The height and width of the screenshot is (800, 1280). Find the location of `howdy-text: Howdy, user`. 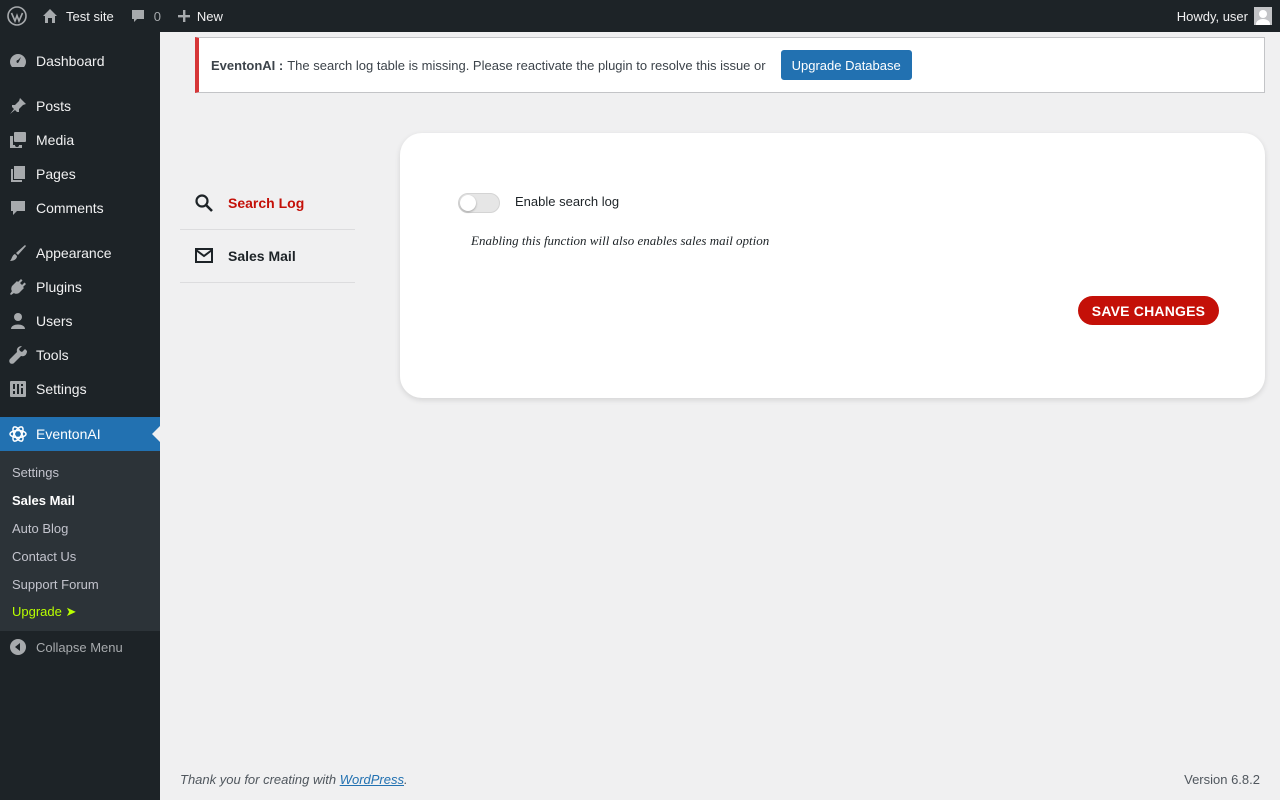

howdy-text: Howdy, user is located at coordinates (1212, 16).